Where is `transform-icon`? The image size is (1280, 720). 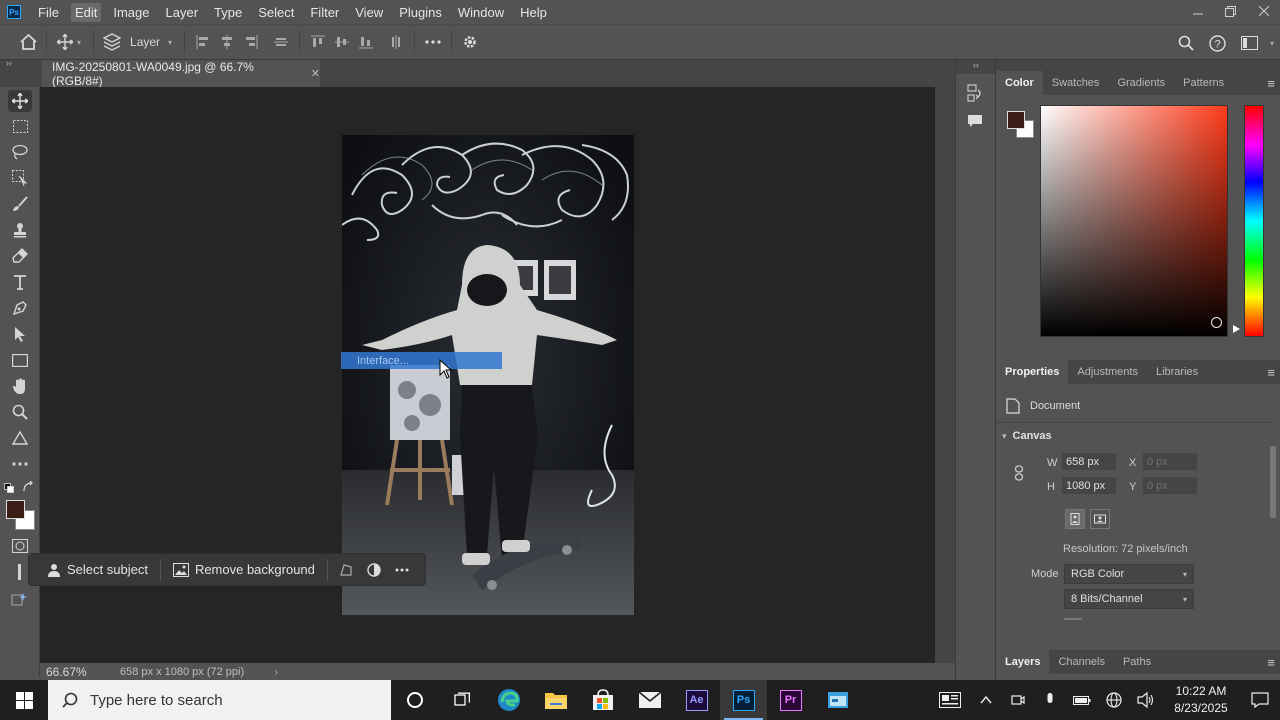
transform-icon is located at coordinates (346, 570).